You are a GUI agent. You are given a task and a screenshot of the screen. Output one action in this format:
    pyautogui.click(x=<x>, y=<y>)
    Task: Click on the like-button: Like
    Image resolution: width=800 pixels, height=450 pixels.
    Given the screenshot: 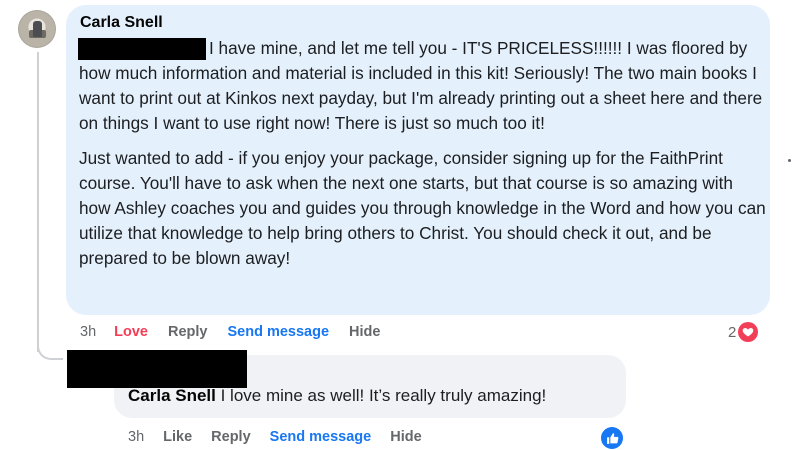 What is the action you would take?
    pyautogui.click(x=177, y=437)
    